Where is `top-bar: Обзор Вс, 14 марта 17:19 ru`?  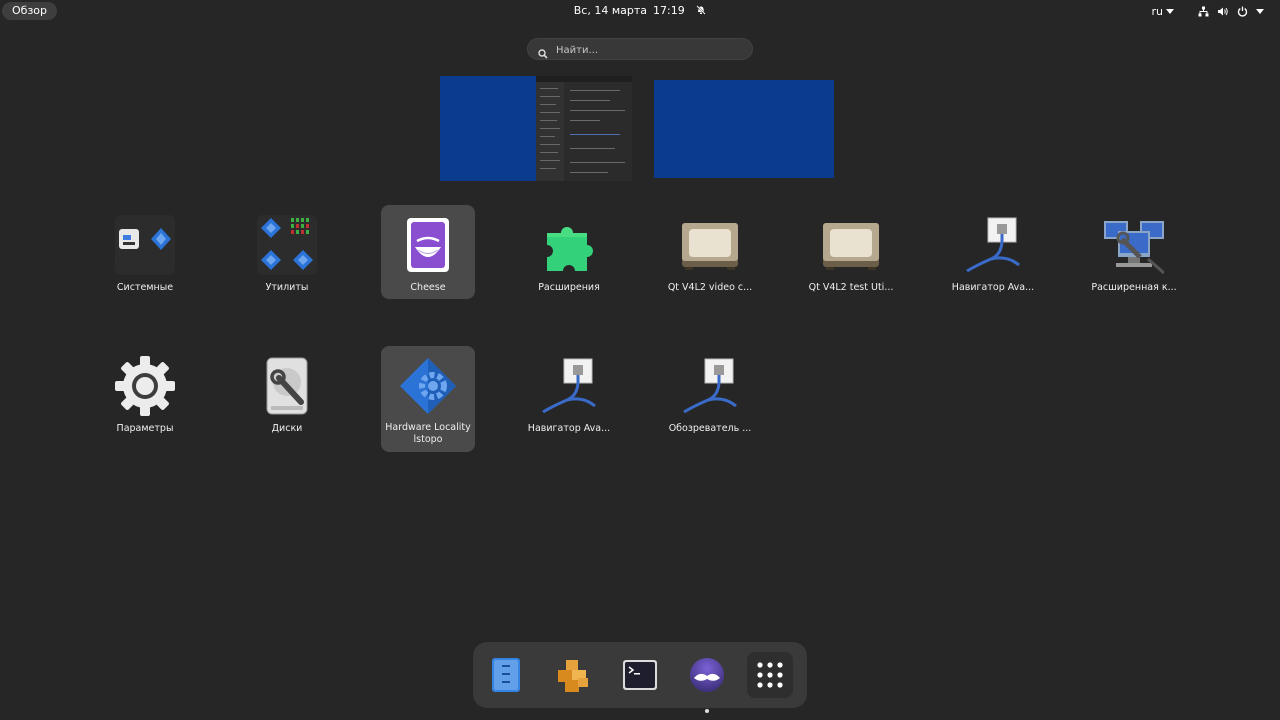
top-bar: Обзор Вс, 14 марта 17:19 ru is located at coordinates (640, 11).